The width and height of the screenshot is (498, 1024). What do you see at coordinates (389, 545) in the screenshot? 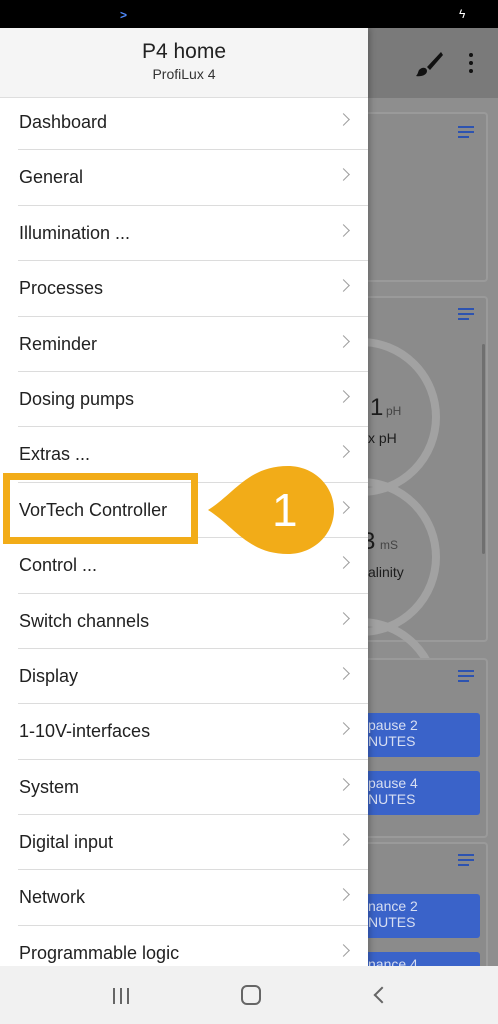
I see `gauge-unit: mS` at bounding box center [389, 545].